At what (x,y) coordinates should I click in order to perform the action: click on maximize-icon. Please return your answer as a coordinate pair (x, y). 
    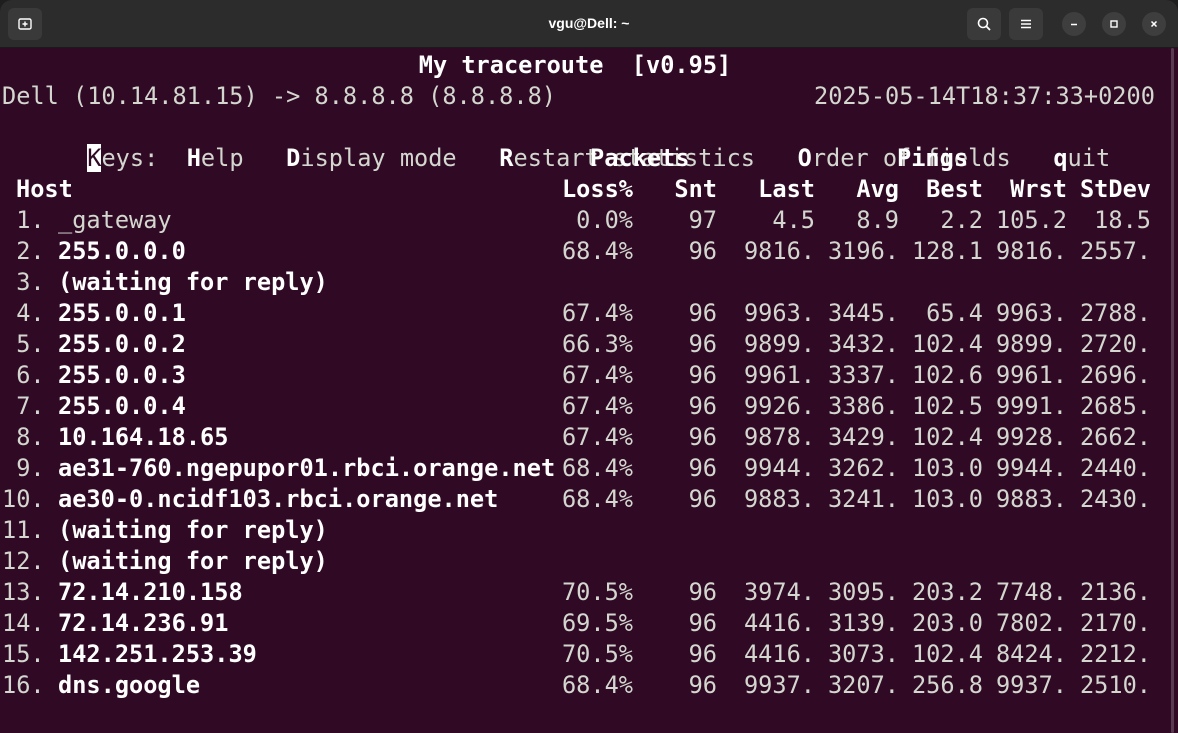
    Looking at the image, I should click on (1114, 24).